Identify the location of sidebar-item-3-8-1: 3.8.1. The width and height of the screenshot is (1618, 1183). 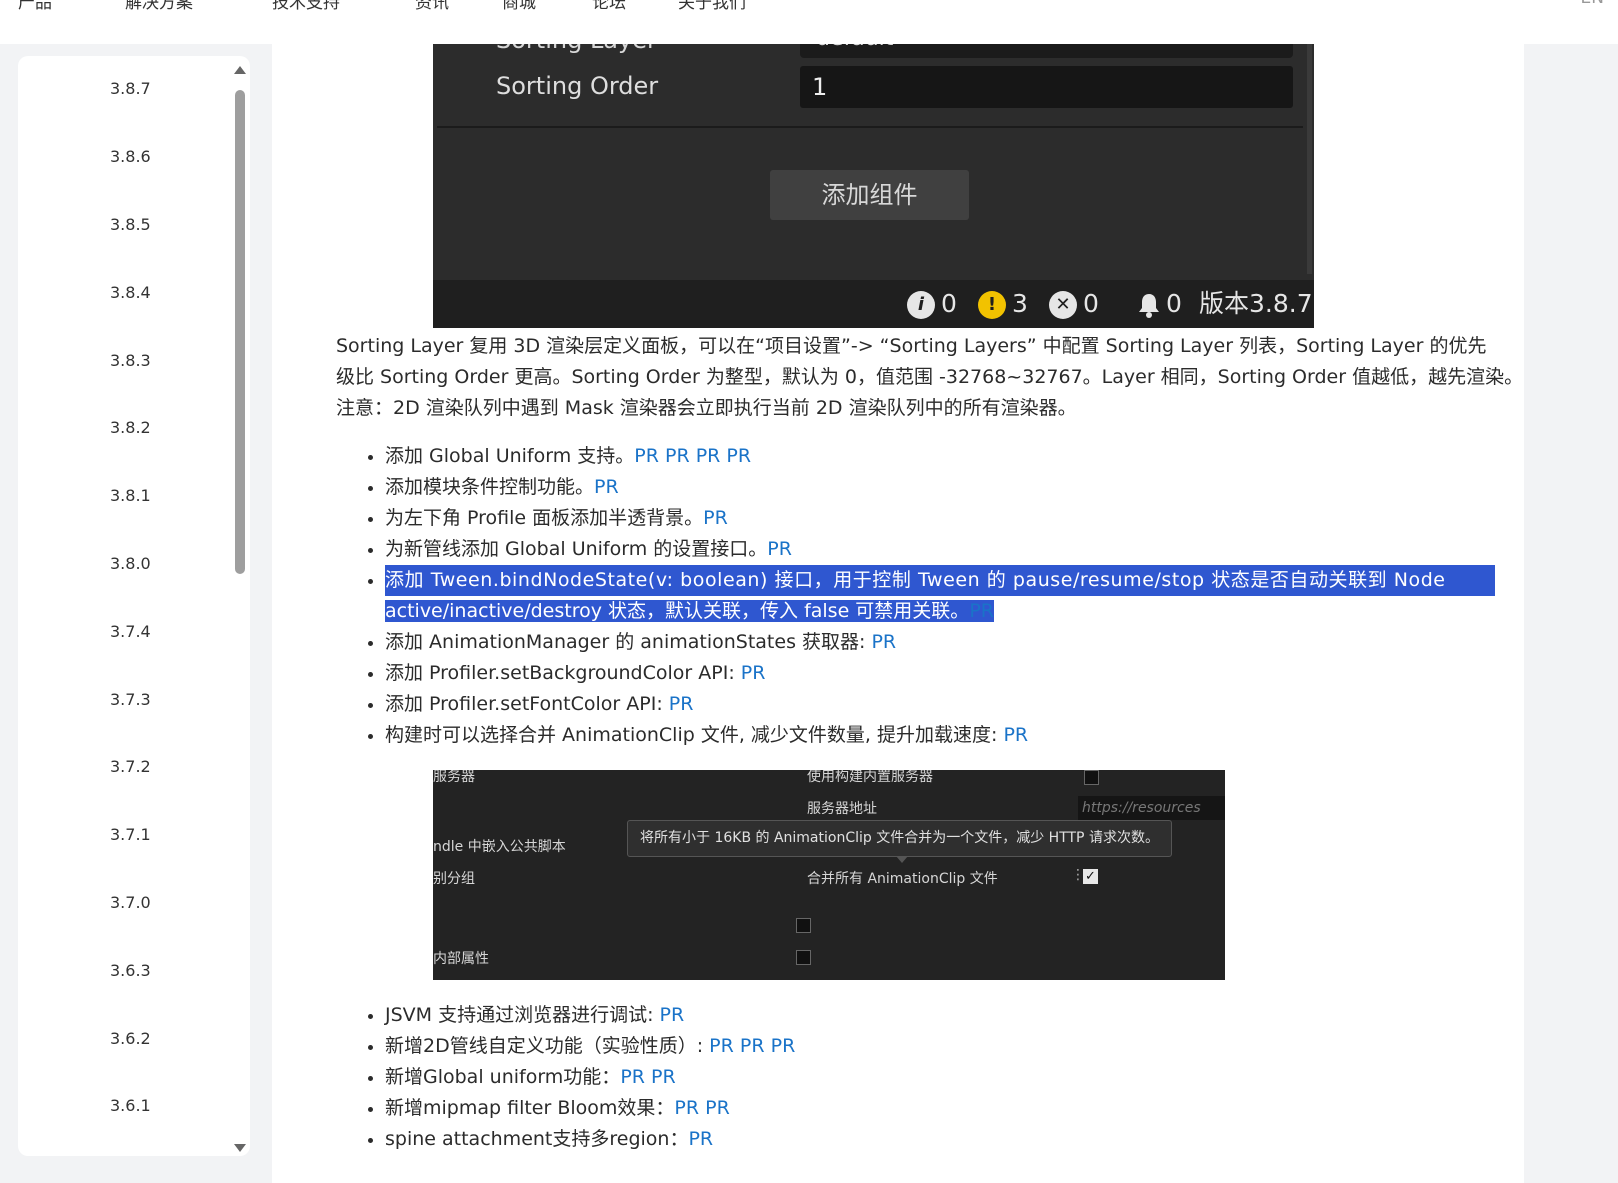
(128, 496).